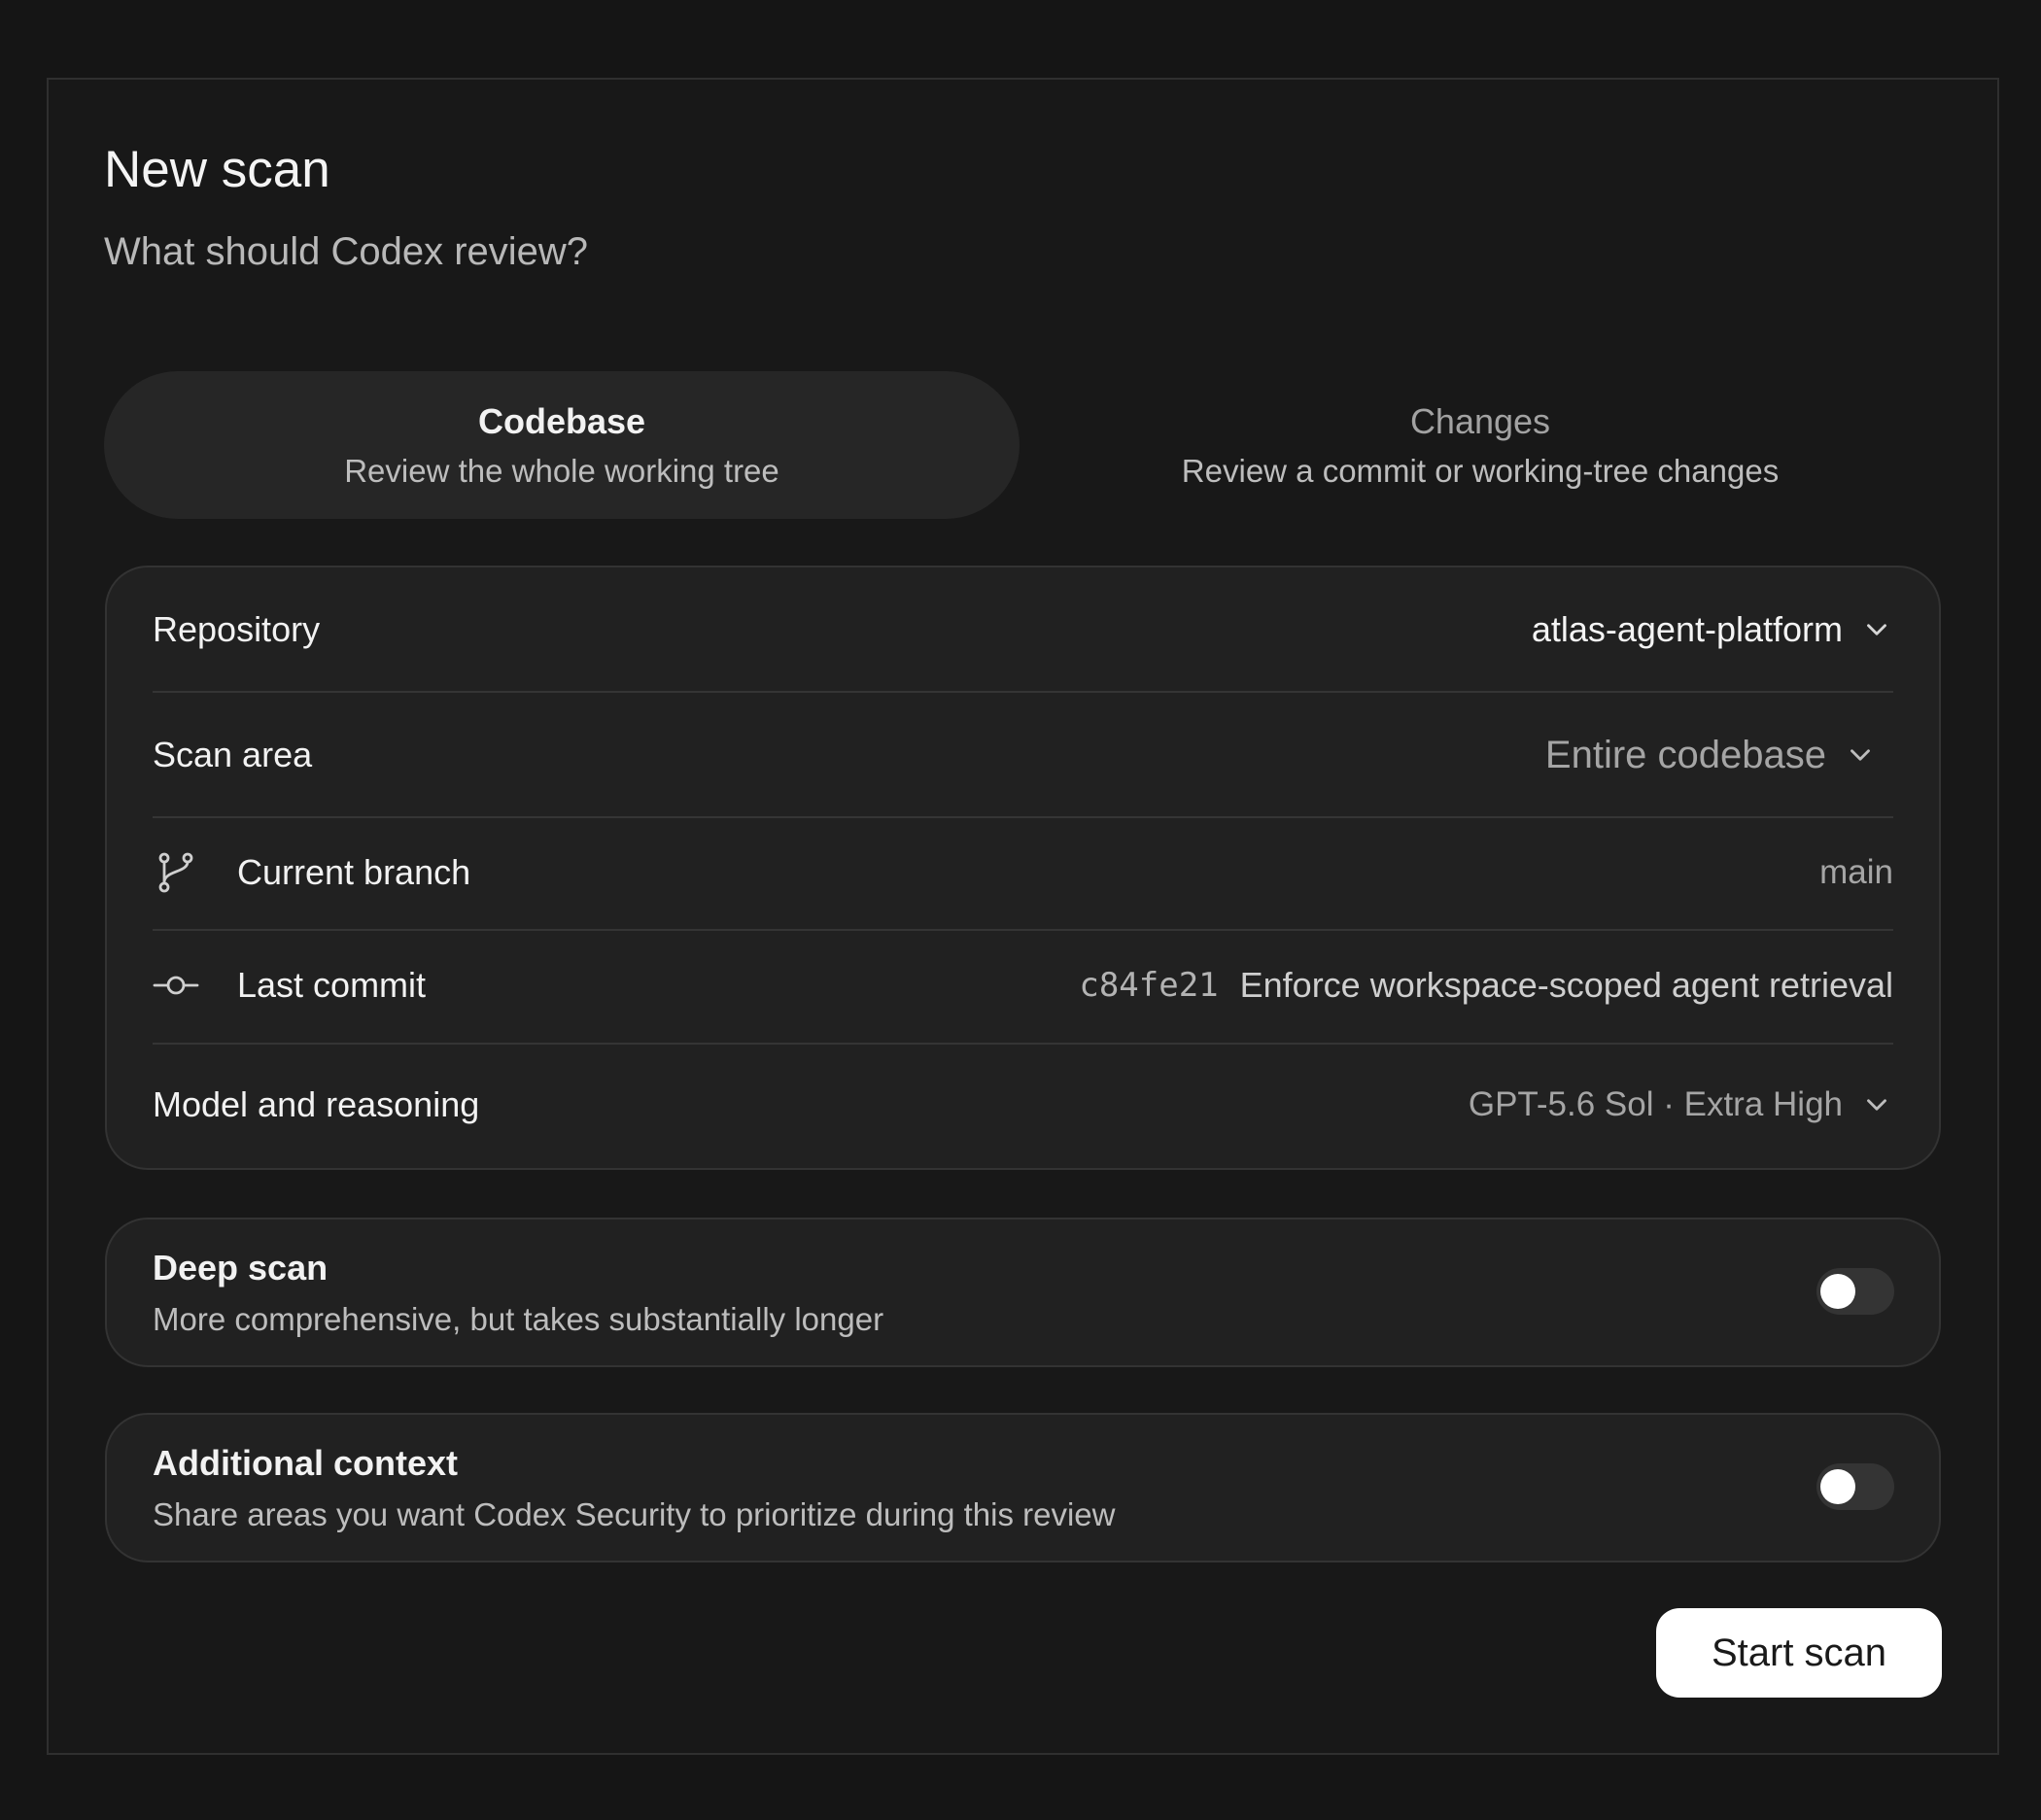 The height and width of the screenshot is (1820, 2041). I want to click on current-branch-value-group: main, so click(1856, 872).